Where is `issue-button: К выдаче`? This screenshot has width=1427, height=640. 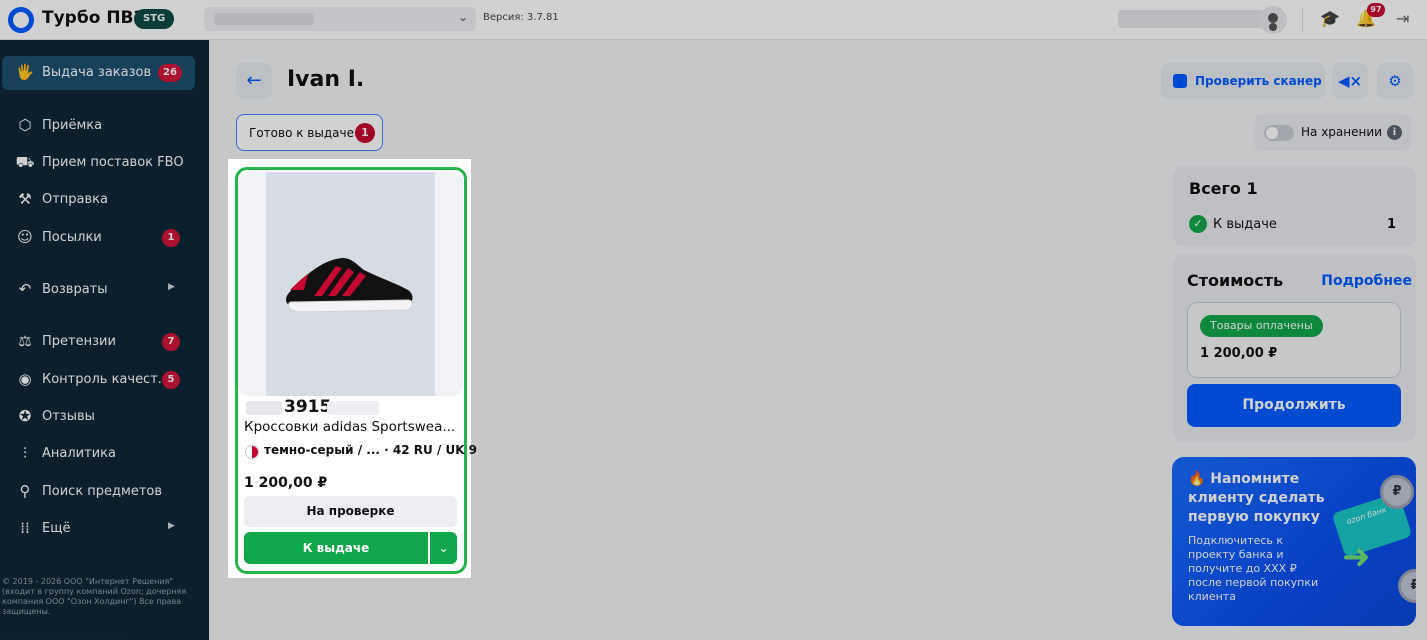 issue-button: К выдаче is located at coordinates (336, 548).